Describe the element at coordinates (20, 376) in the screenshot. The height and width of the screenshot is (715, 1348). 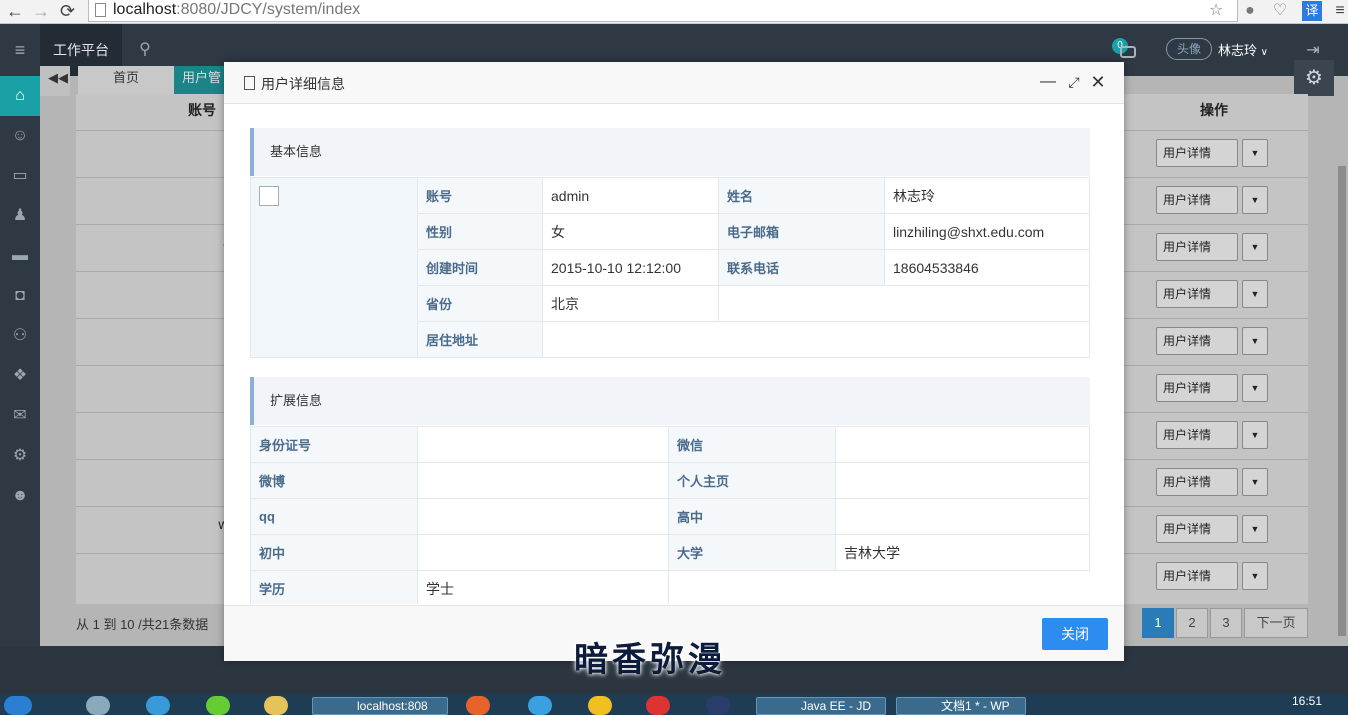
I see `dropbox-icon: ❖` at that location.